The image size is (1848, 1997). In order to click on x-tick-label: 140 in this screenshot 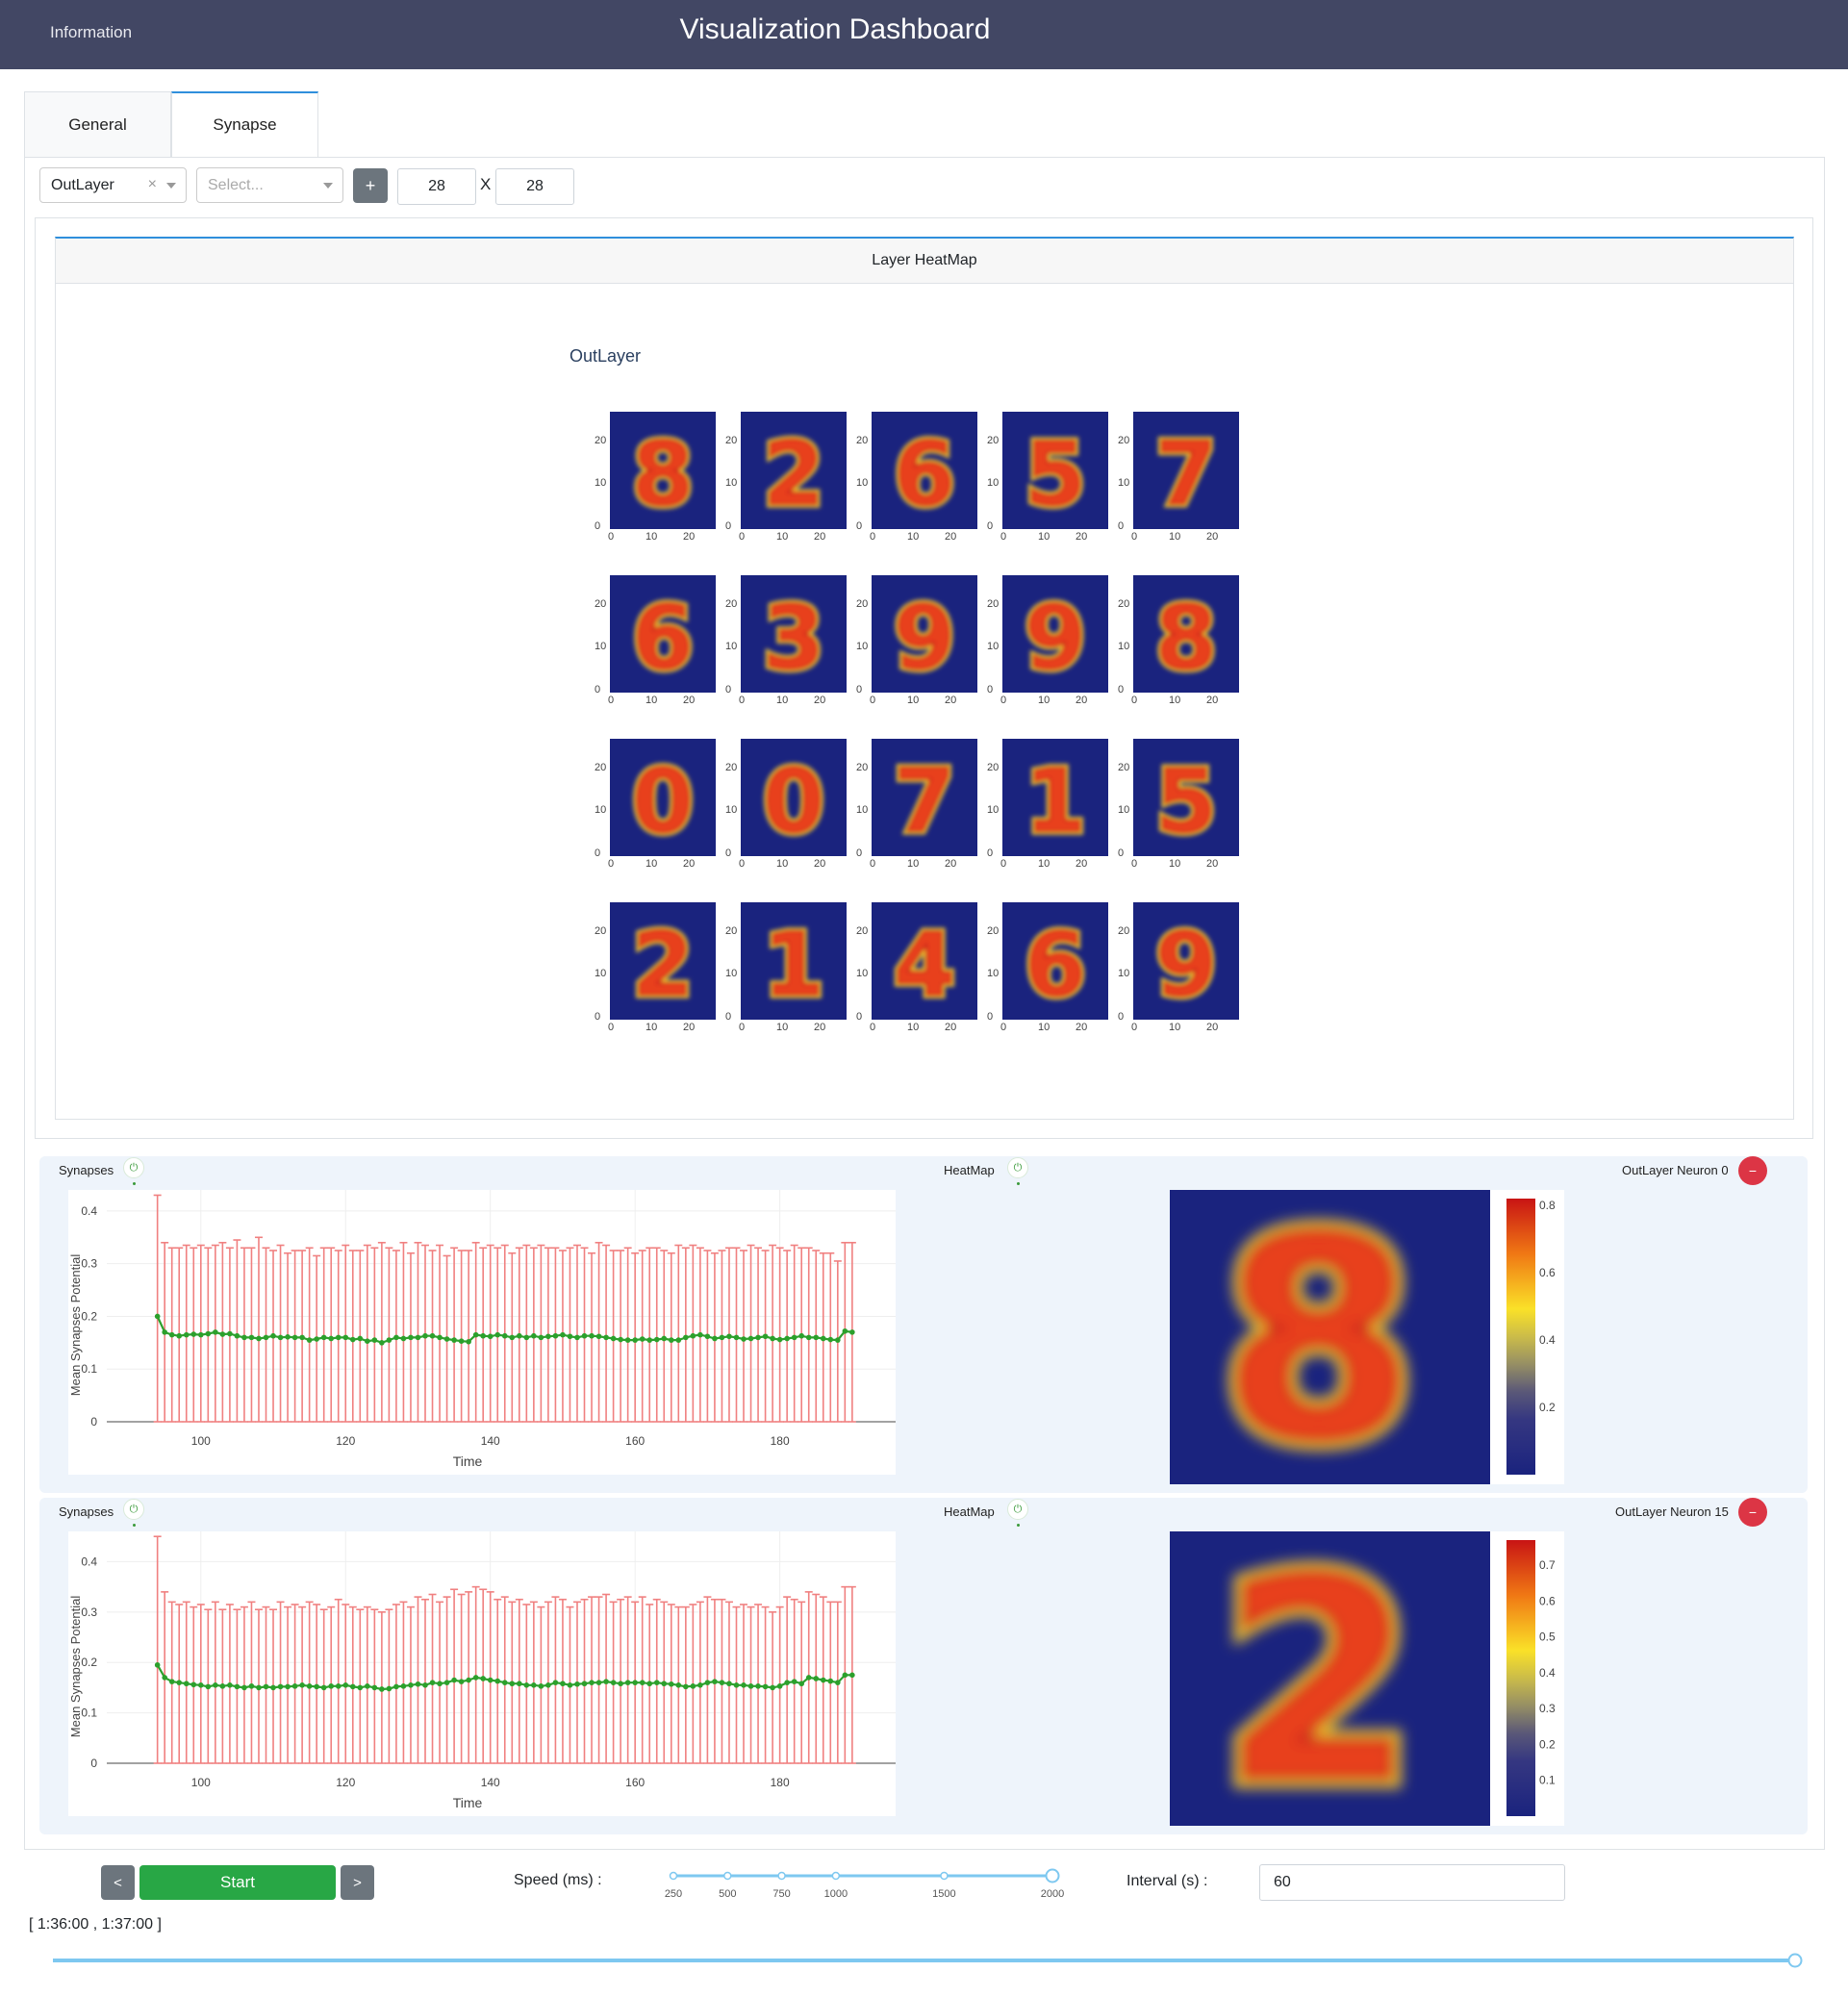, I will do `click(490, 1441)`.